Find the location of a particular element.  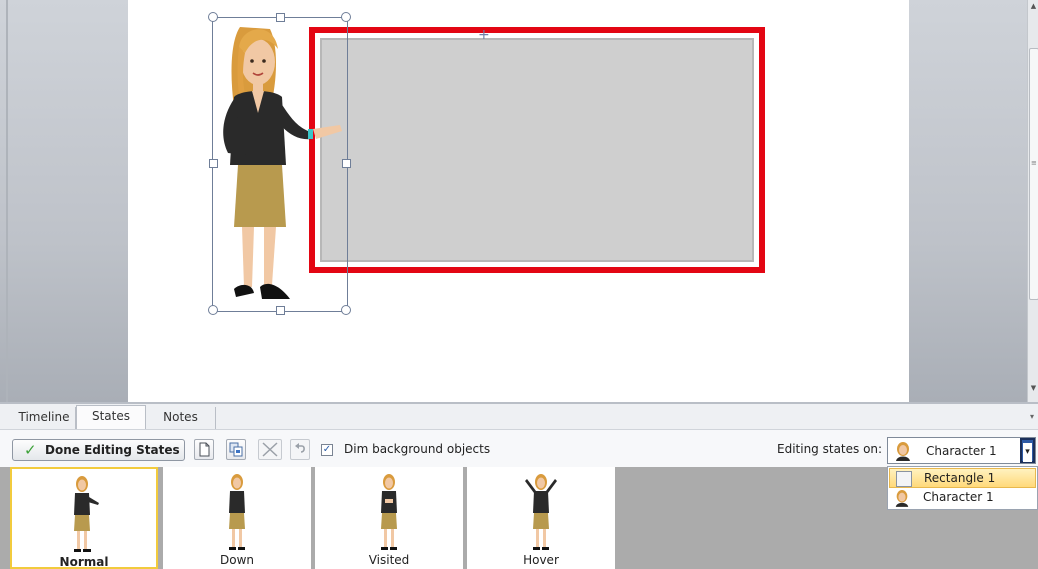

editing-states-on-value: Character 1 is located at coordinates (961, 451).